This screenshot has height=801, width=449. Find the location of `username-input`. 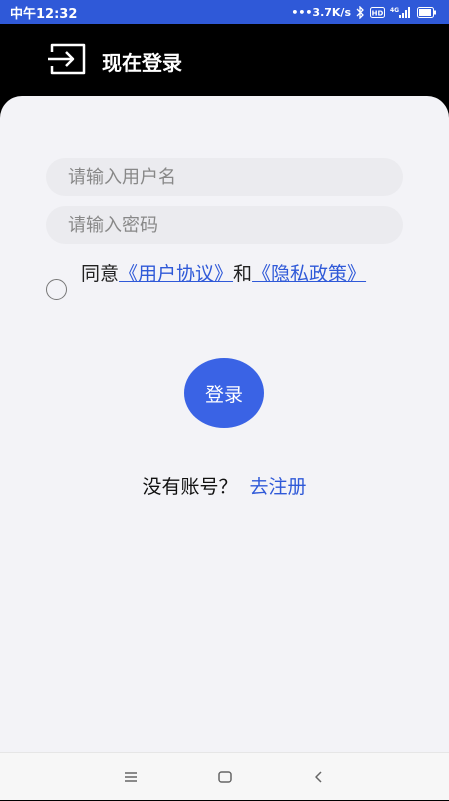

username-input is located at coordinates (224, 177).